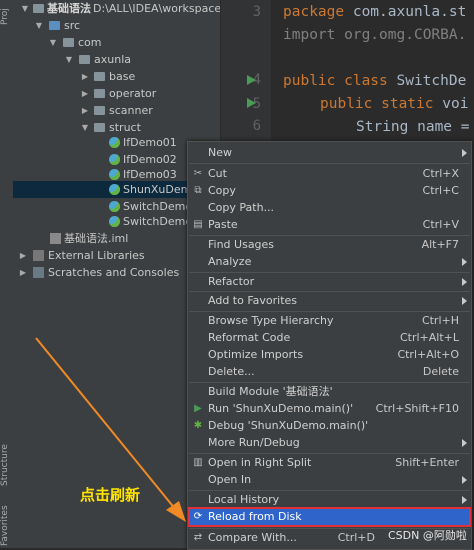 This screenshot has height=550, width=474. Describe the element at coordinates (329, 163) in the screenshot. I see `menu-separator` at that location.